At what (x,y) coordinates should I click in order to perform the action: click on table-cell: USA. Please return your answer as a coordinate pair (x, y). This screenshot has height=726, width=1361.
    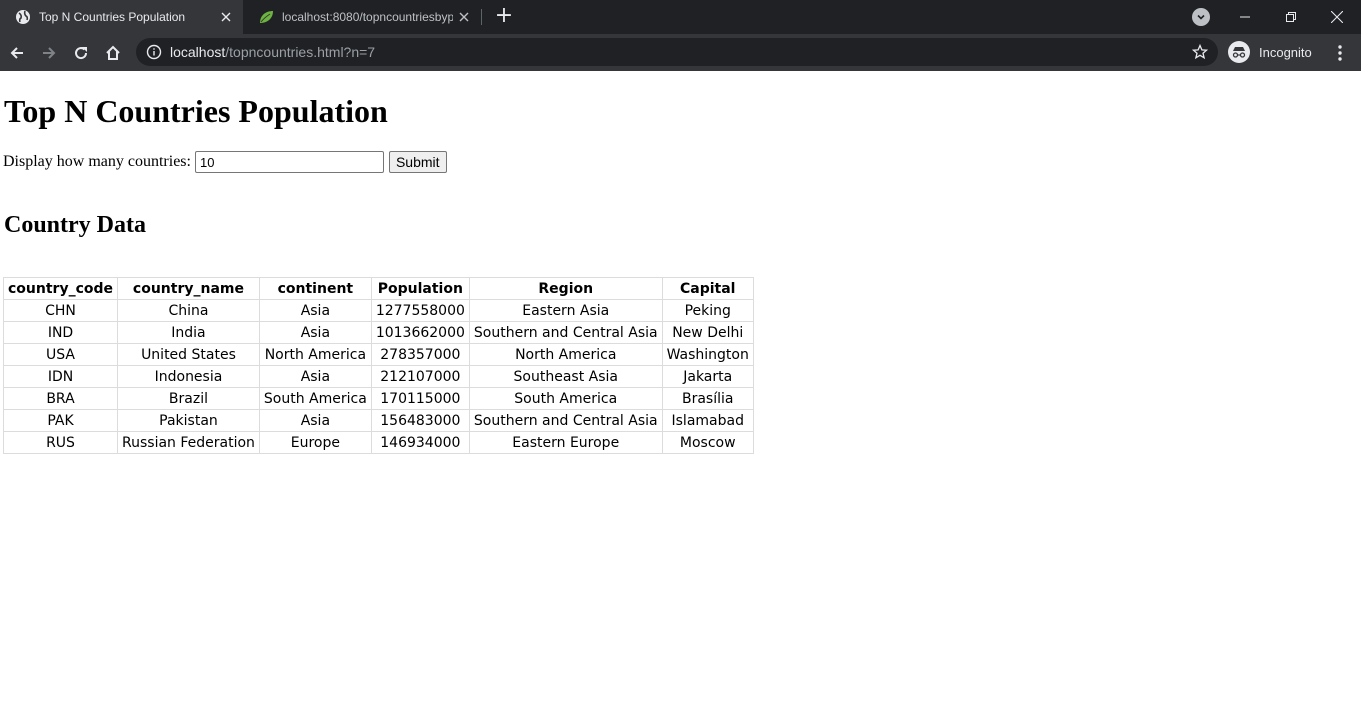
    Looking at the image, I should click on (60, 354).